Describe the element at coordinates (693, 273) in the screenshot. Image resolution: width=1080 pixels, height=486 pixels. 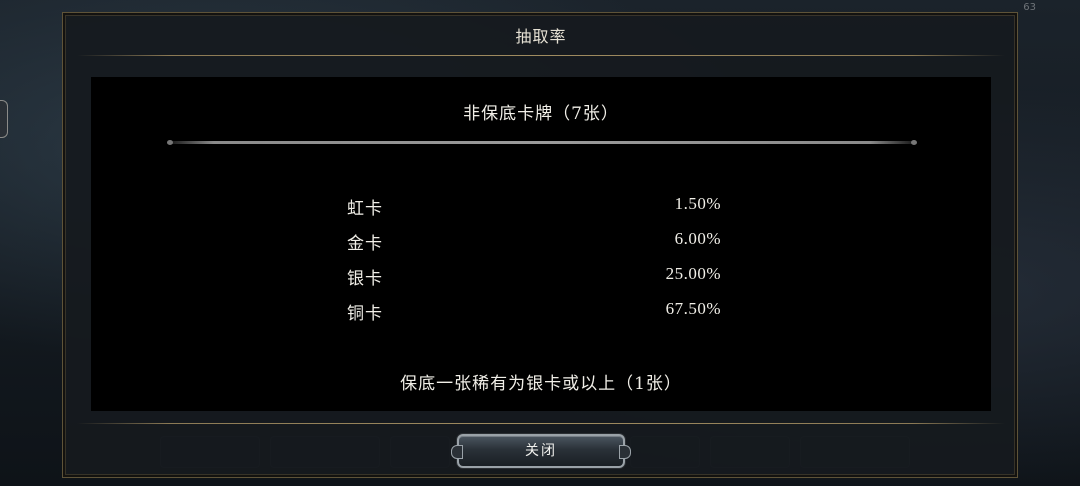
I see `rate-value: 25.00%` at that location.